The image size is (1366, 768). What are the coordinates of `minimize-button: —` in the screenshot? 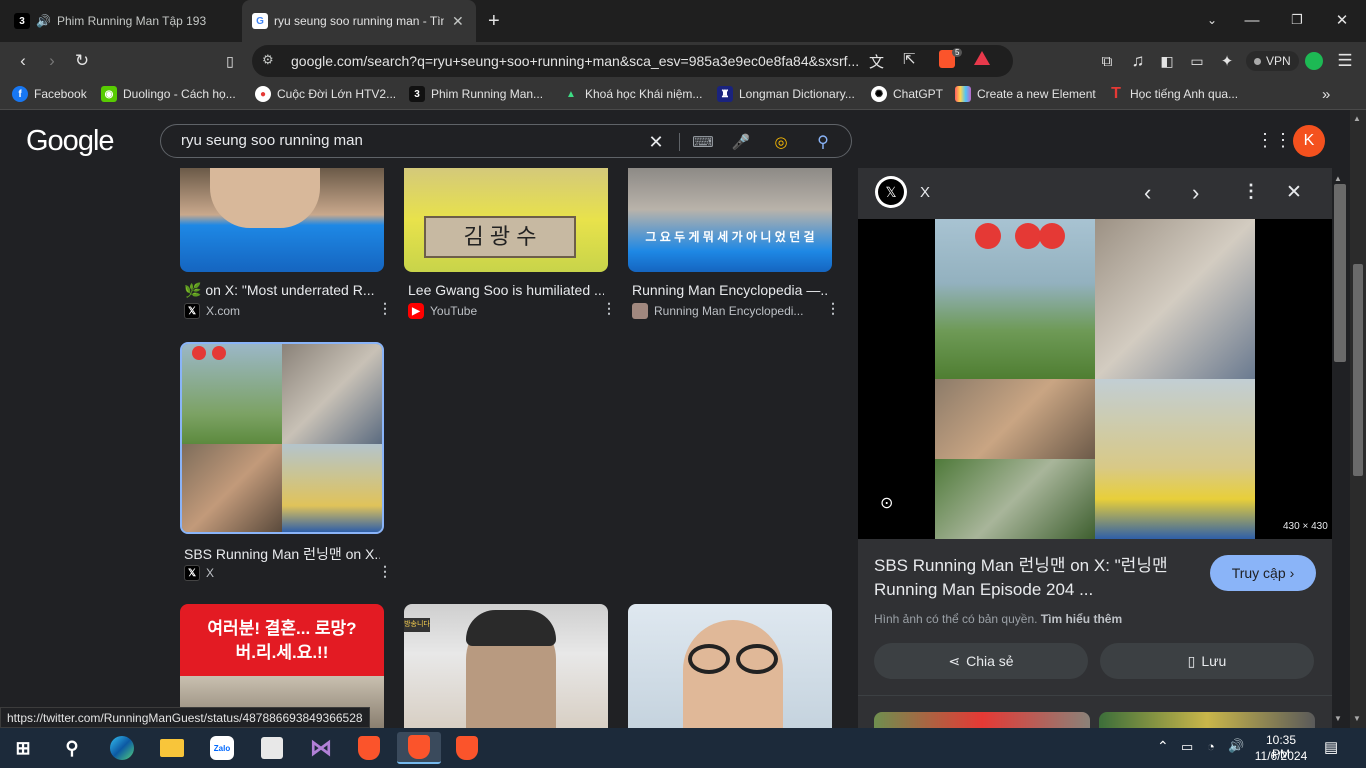 It's located at (1252, 20).